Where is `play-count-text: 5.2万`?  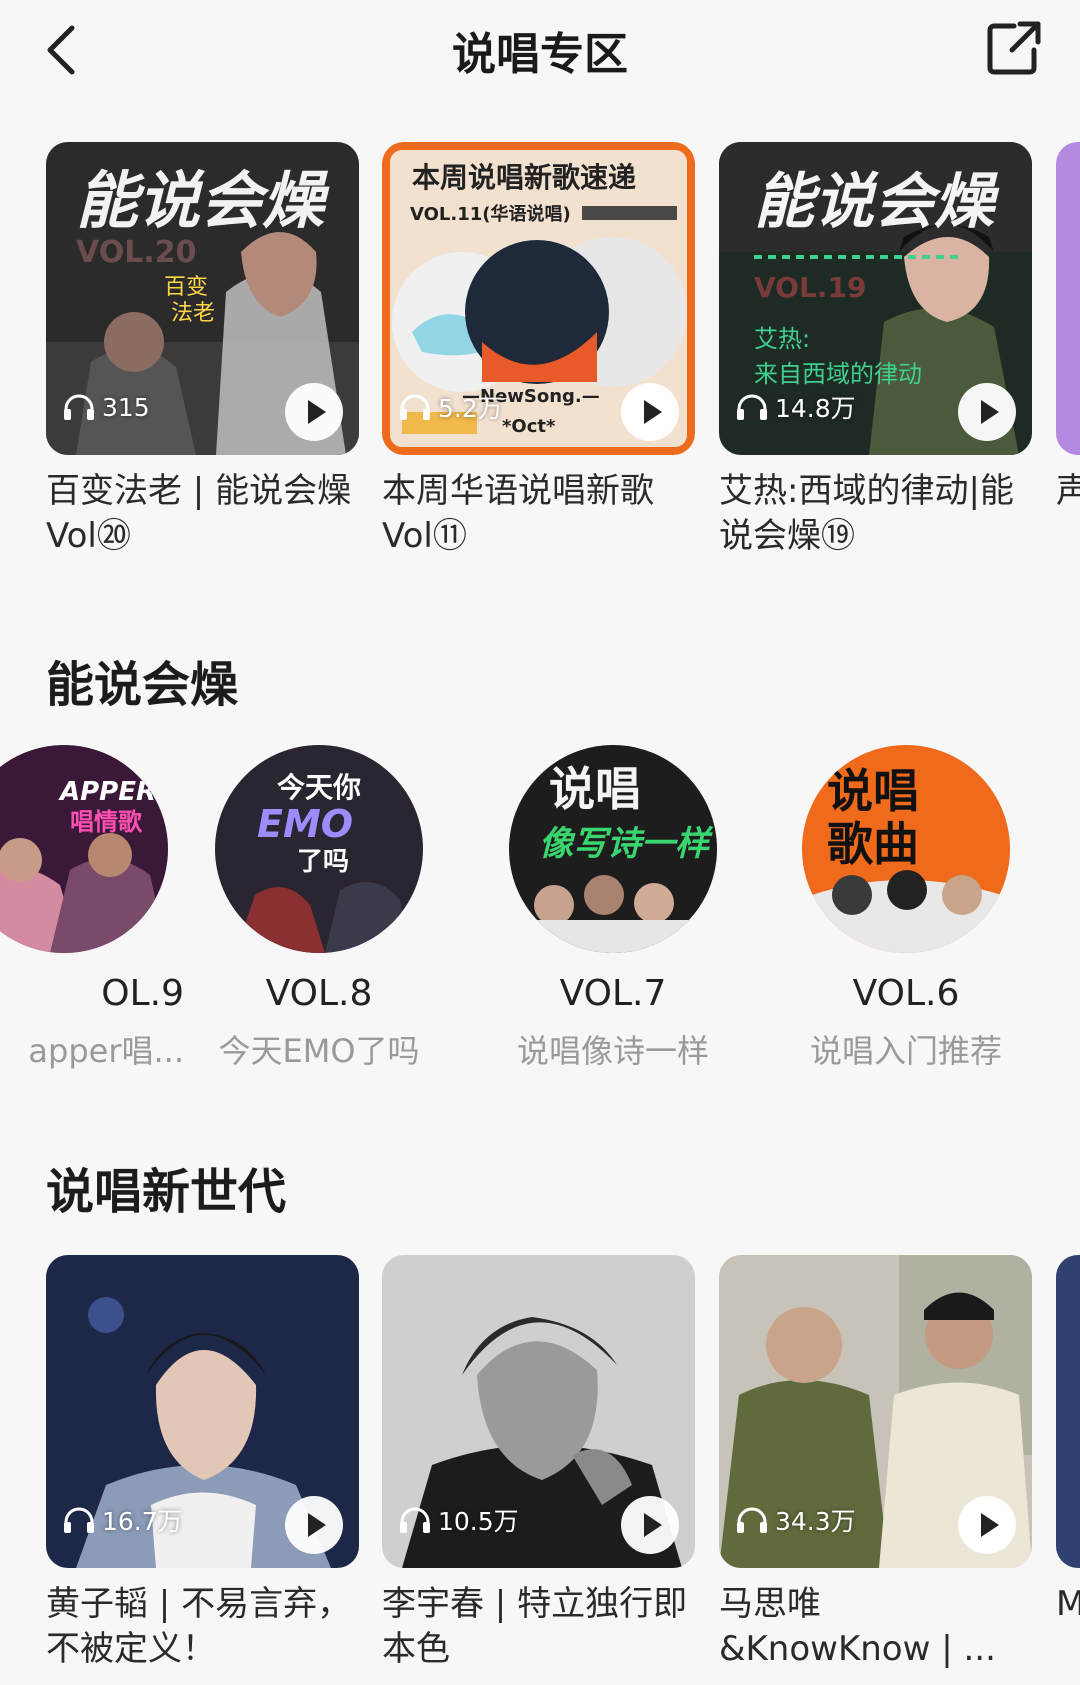
play-count-text: 5.2万 is located at coordinates (470, 408).